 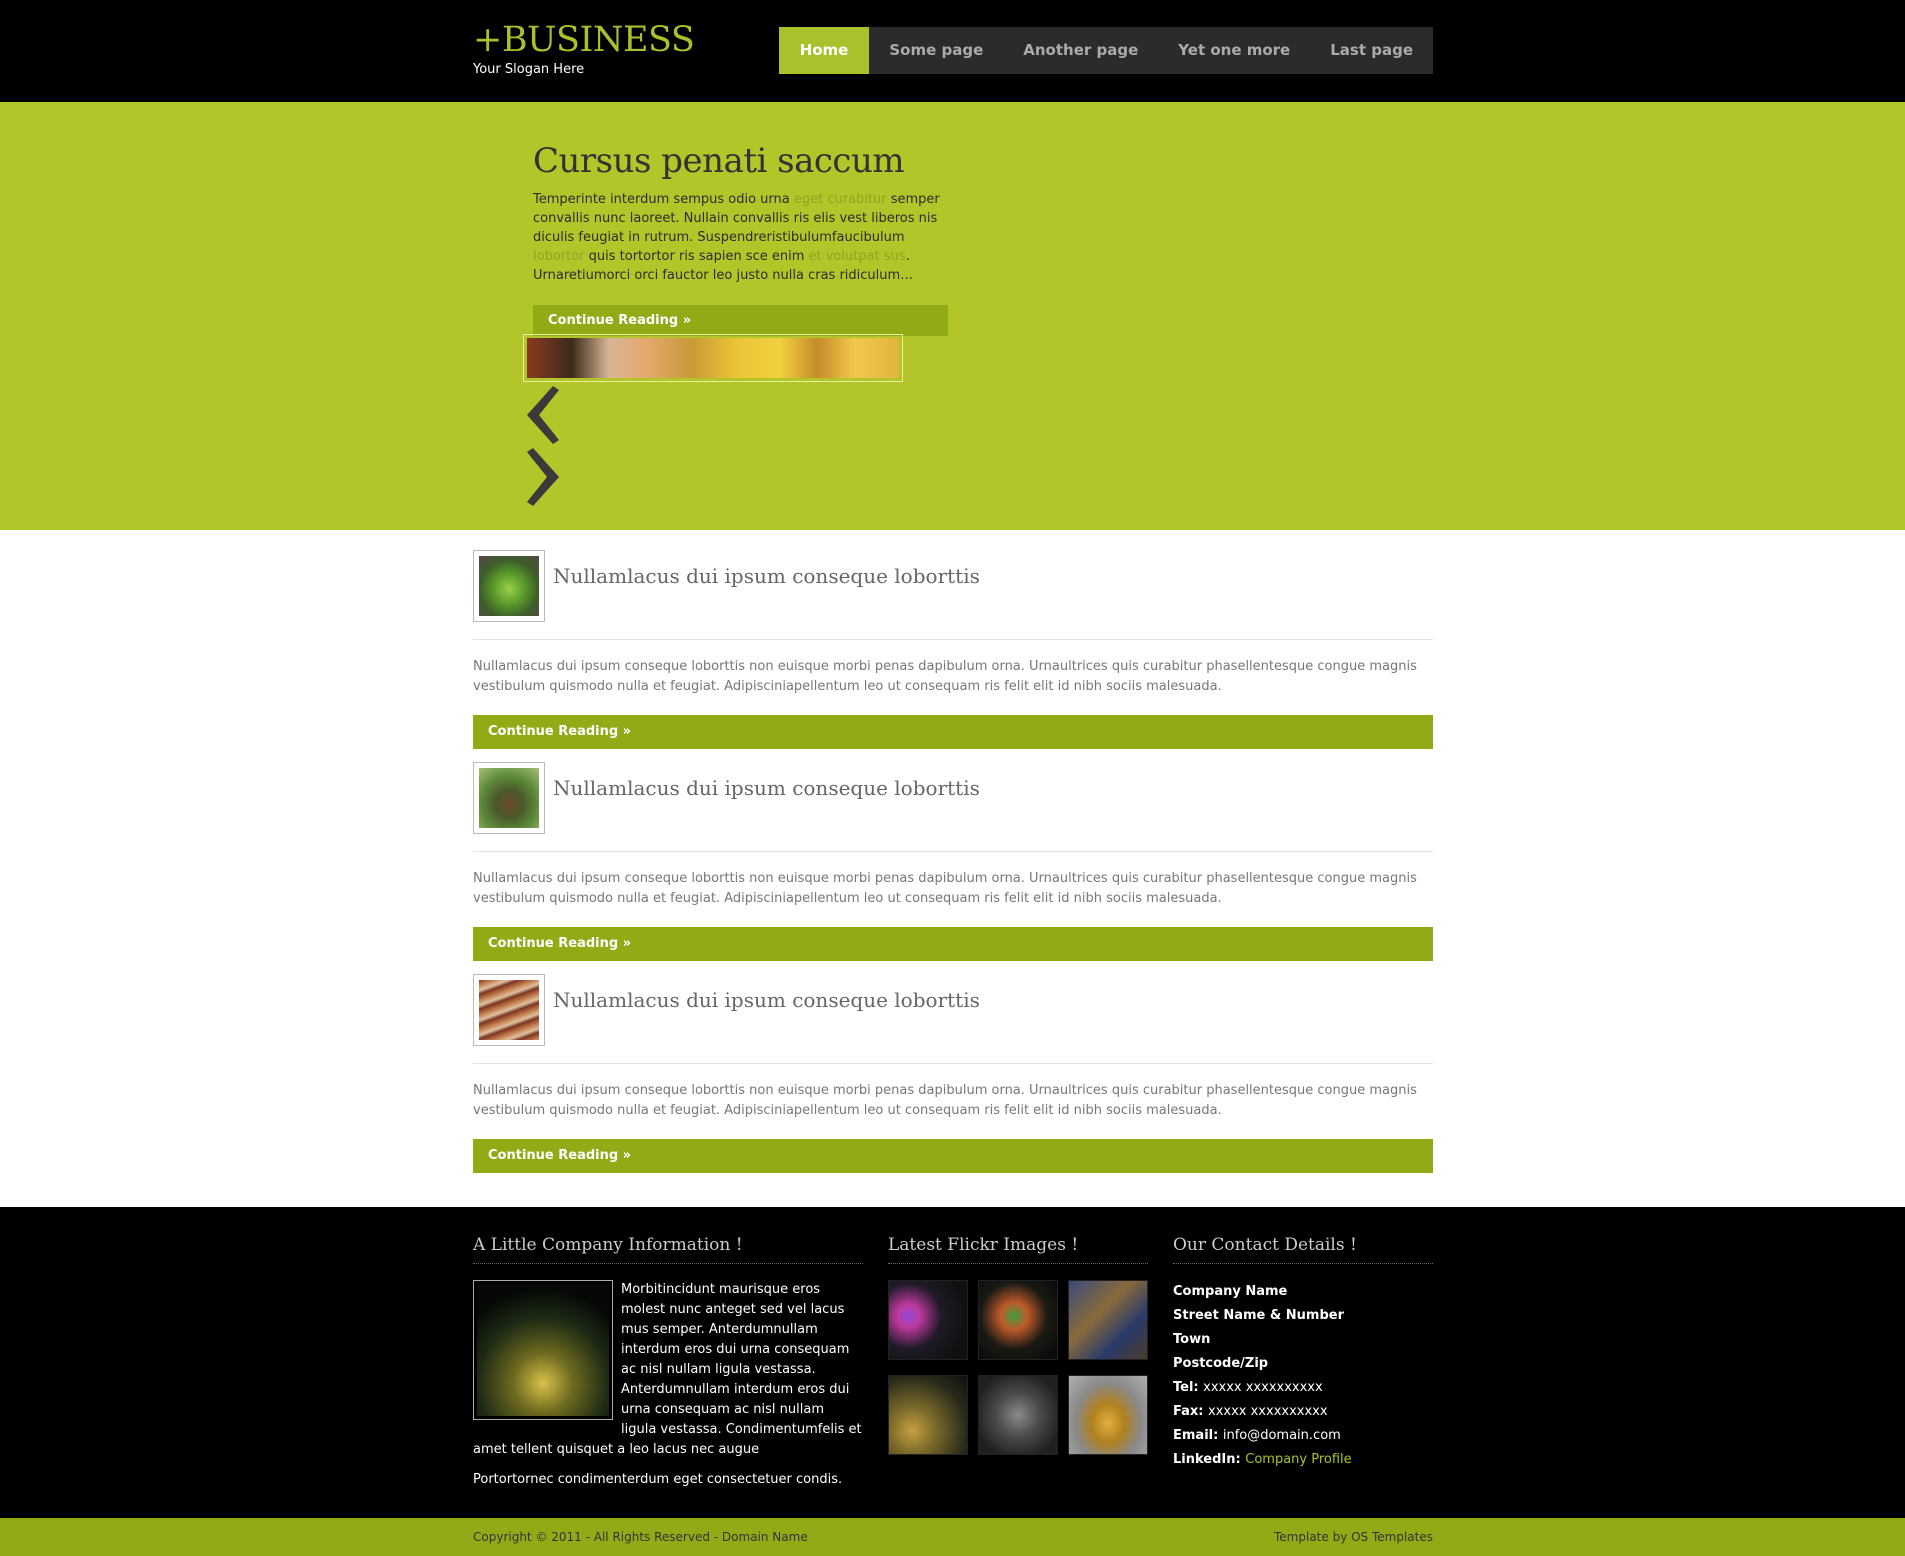 I want to click on flickr-heading: Latest Flickr Images !, so click(x=1018, y=1249).